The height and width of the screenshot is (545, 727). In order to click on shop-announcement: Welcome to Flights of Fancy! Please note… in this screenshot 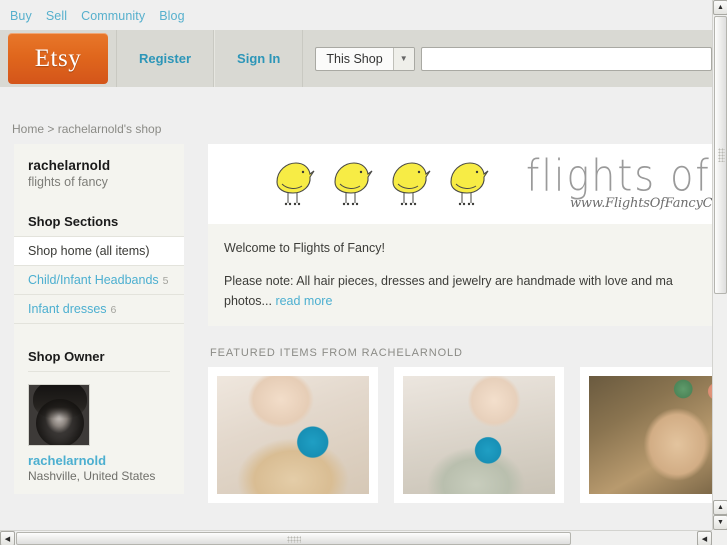, I will do `click(460, 275)`.